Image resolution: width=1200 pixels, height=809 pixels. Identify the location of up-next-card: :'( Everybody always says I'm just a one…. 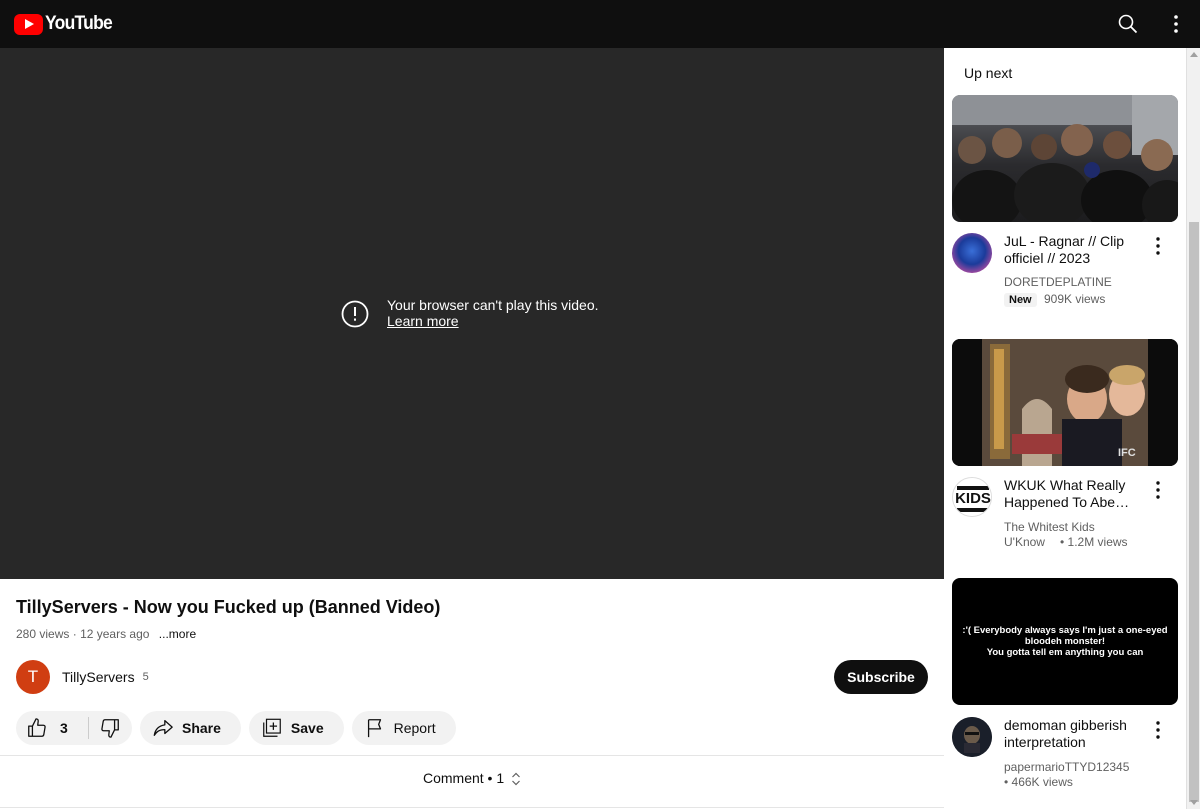
(1065, 683).